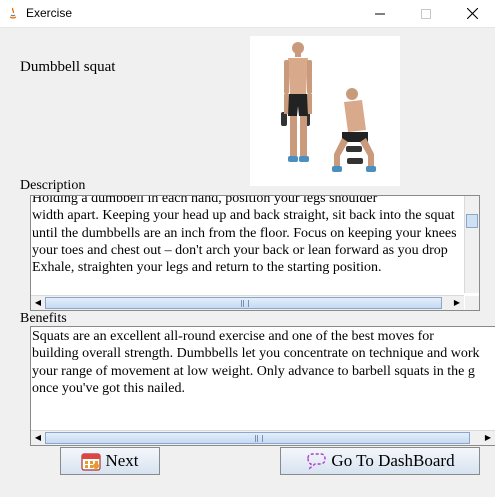 This screenshot has width=495, height=497. Describe the element at coordinates (247, 14) in the screenshot. I see `title-bar: Exercise` at that location.